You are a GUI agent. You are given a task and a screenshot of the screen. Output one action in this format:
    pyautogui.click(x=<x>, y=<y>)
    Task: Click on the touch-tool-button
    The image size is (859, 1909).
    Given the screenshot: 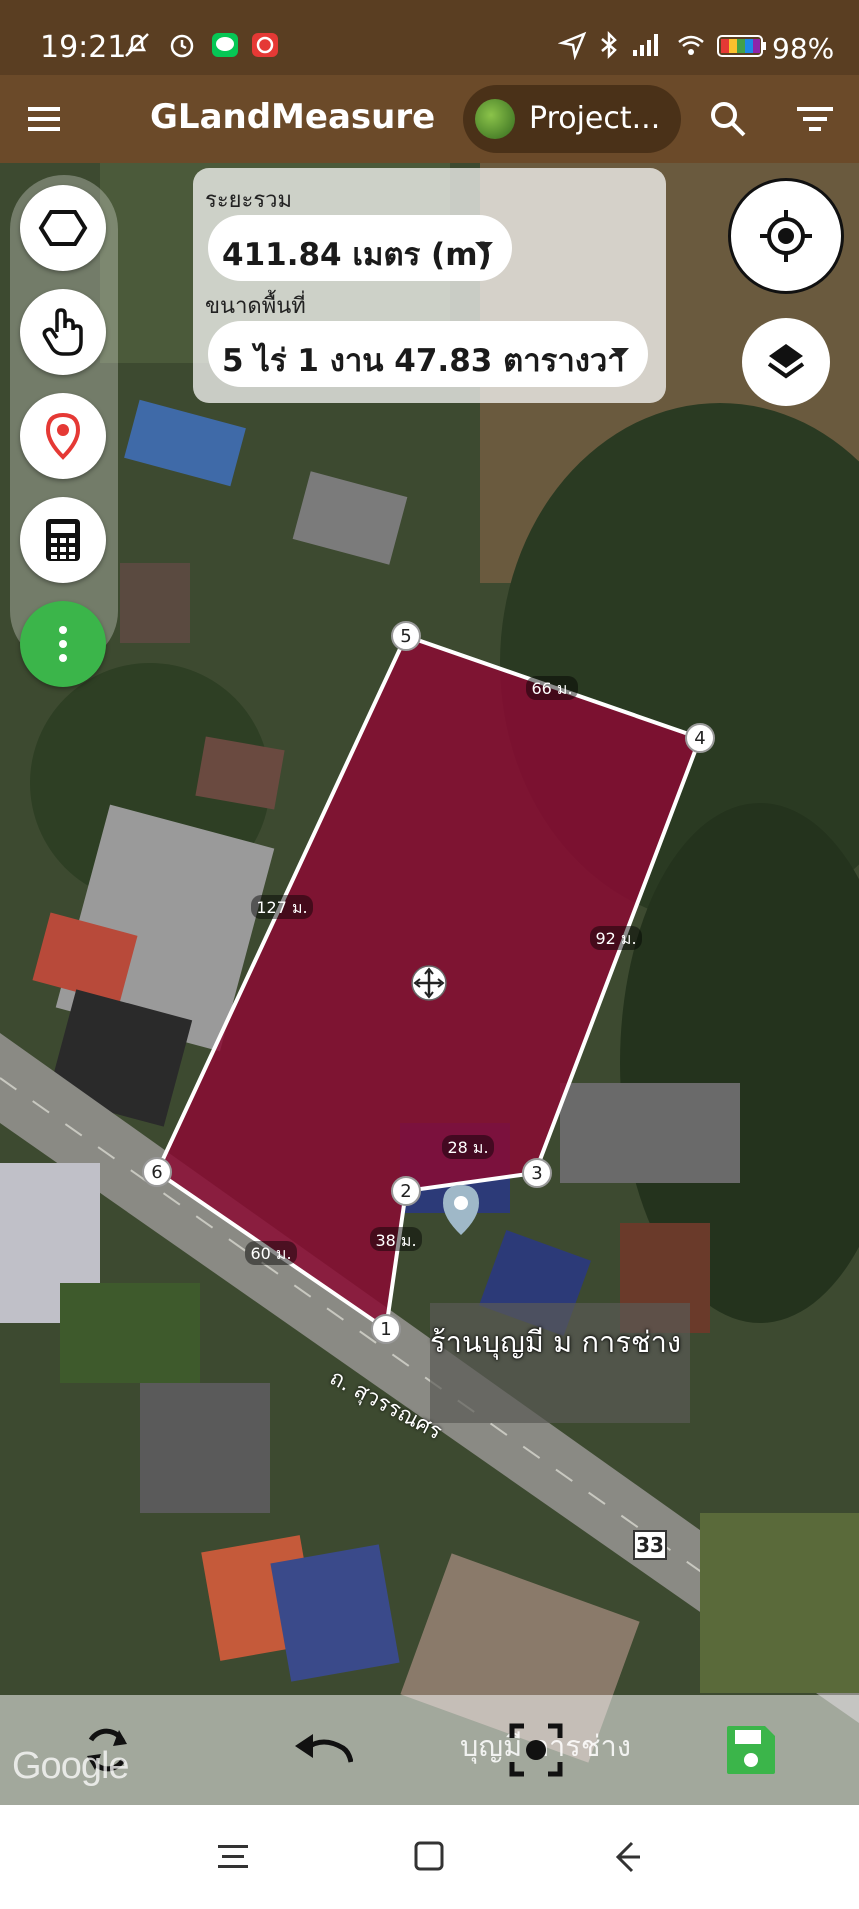 What is the action you would take?
    pyautogui.click(x=63, y=332)
    